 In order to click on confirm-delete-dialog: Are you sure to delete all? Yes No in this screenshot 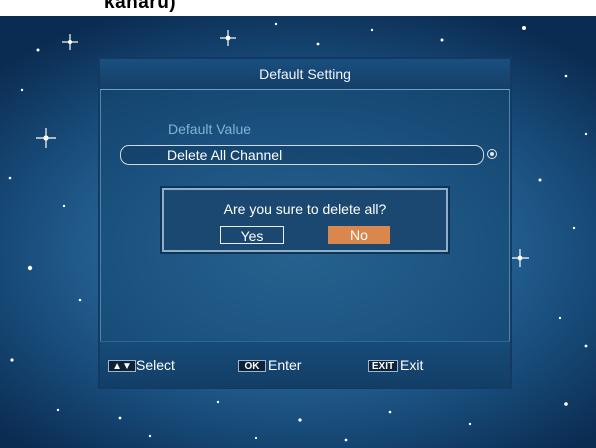, I will do `click(305, 220)`.